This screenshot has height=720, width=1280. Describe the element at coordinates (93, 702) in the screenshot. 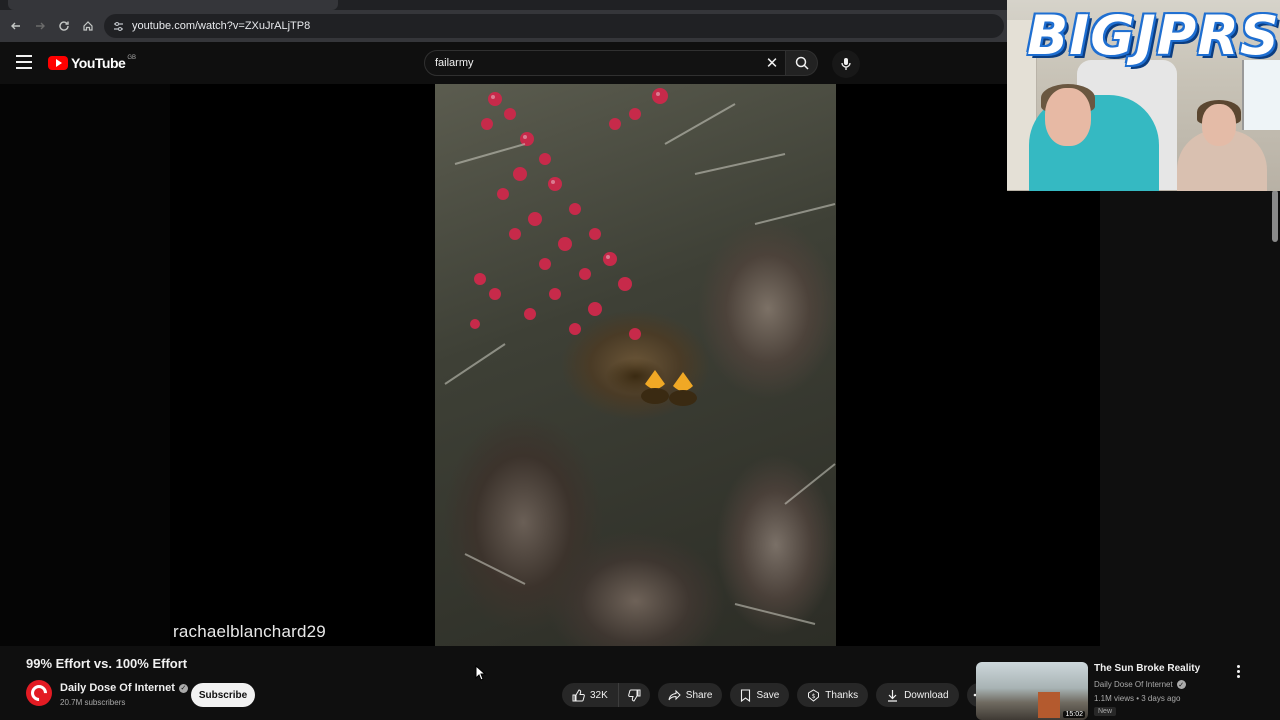

I see `subscriber-count: 20.7M subscribers` at that location.